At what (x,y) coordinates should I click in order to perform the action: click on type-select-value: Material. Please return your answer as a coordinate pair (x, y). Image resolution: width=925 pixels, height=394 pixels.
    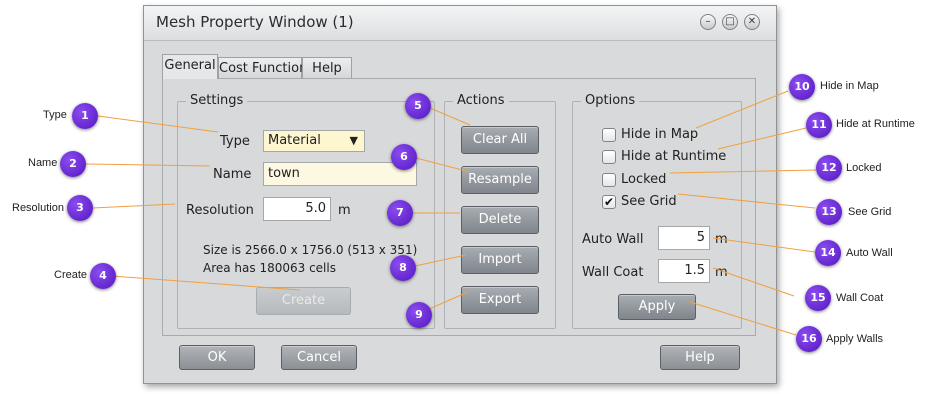
    Looking at the image, I should click on (294, 140).